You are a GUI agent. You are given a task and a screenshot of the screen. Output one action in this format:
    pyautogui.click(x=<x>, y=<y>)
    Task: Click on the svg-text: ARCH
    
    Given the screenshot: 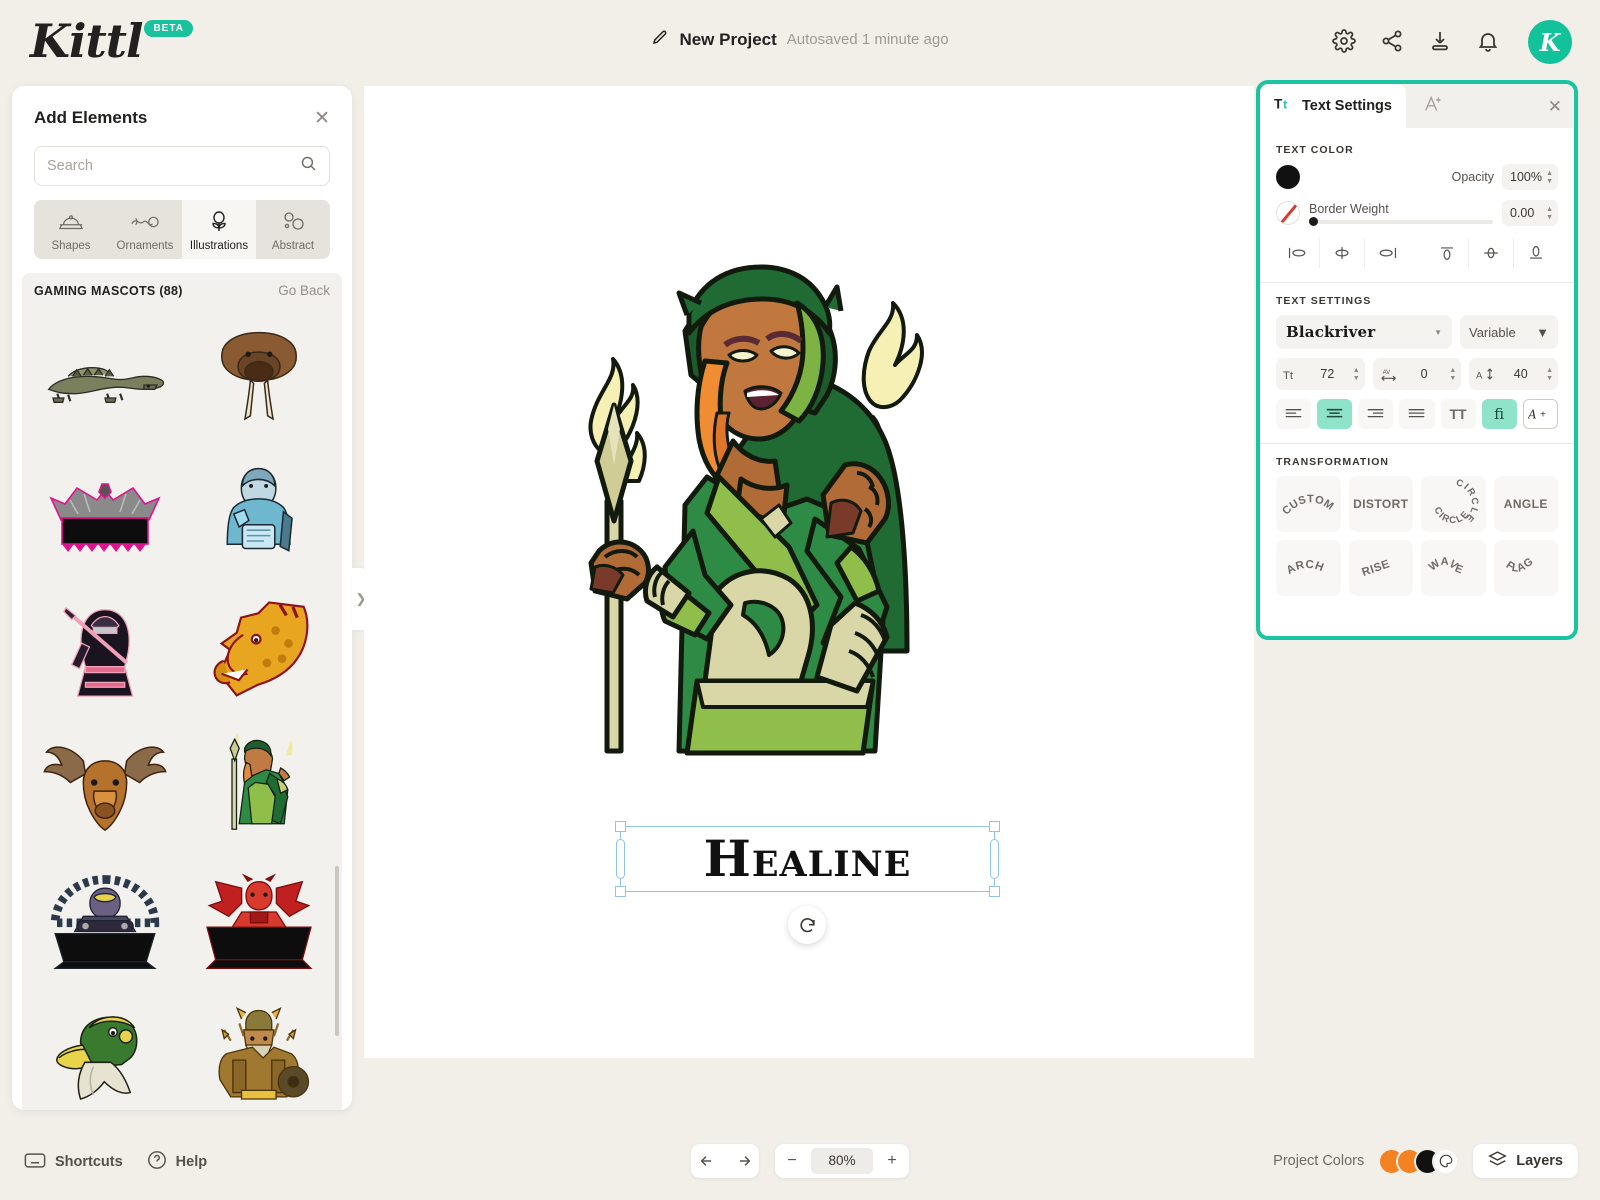 What is the action you would take?
    pyautogui.click(x=1305, y=568)
    